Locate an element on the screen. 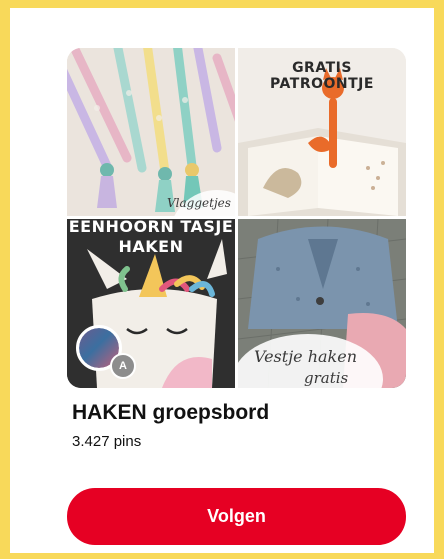  board-title: HAKEN groepsbord is located at coordinates (170, 413).